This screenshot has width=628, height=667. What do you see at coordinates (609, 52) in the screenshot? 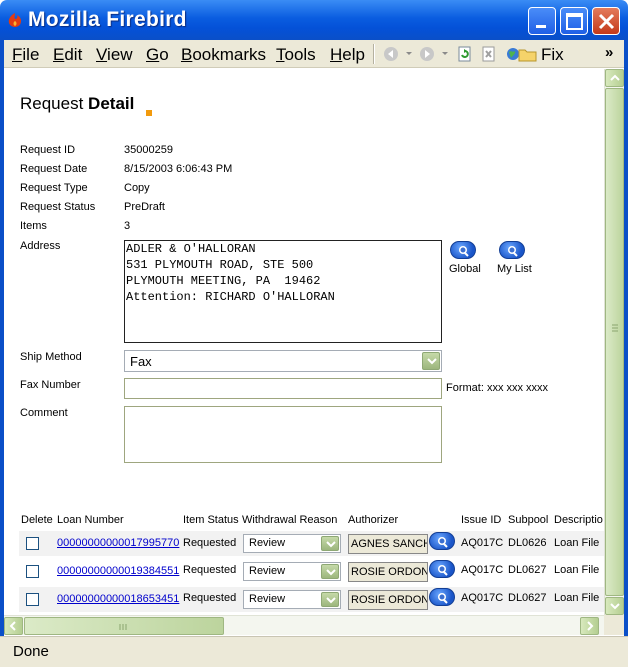
I see `toolbar-overflow-icon: »` at bounding box center [609, 52].